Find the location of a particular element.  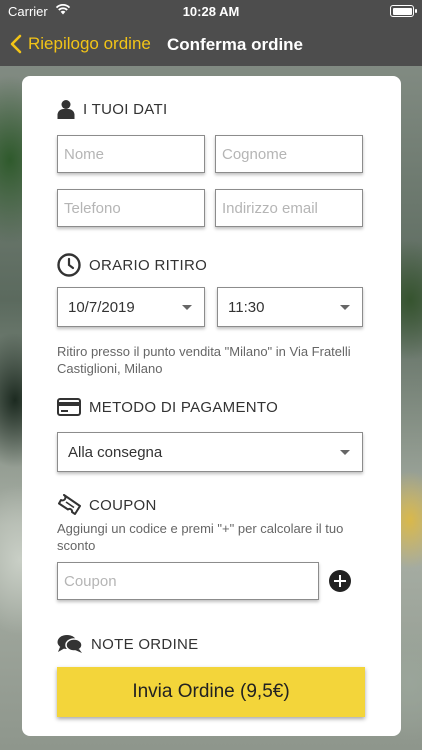

submit-order-button: Invia Ordine (9,5€) is located at coordinates (211, 692).